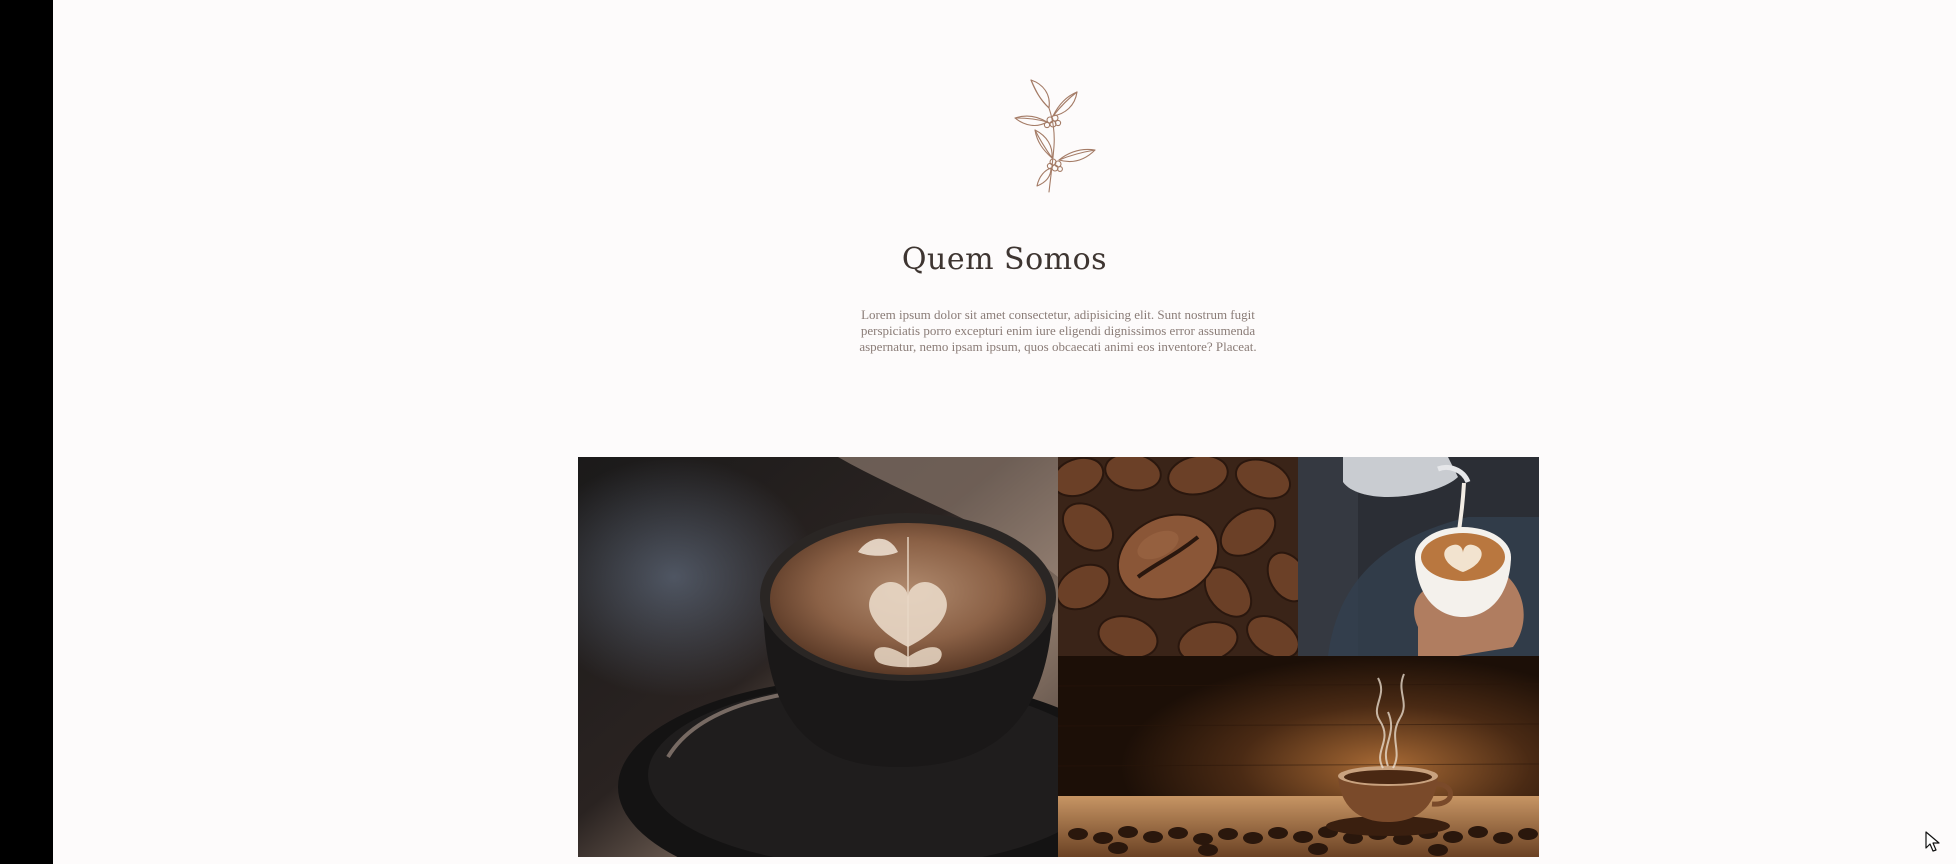 The height and width of the screenshot is (864, 1956). What do you see at coordinates (1057, 135) in the screenshot?
I see `coffee-branch-icon` at bounding box center [1057, 135].